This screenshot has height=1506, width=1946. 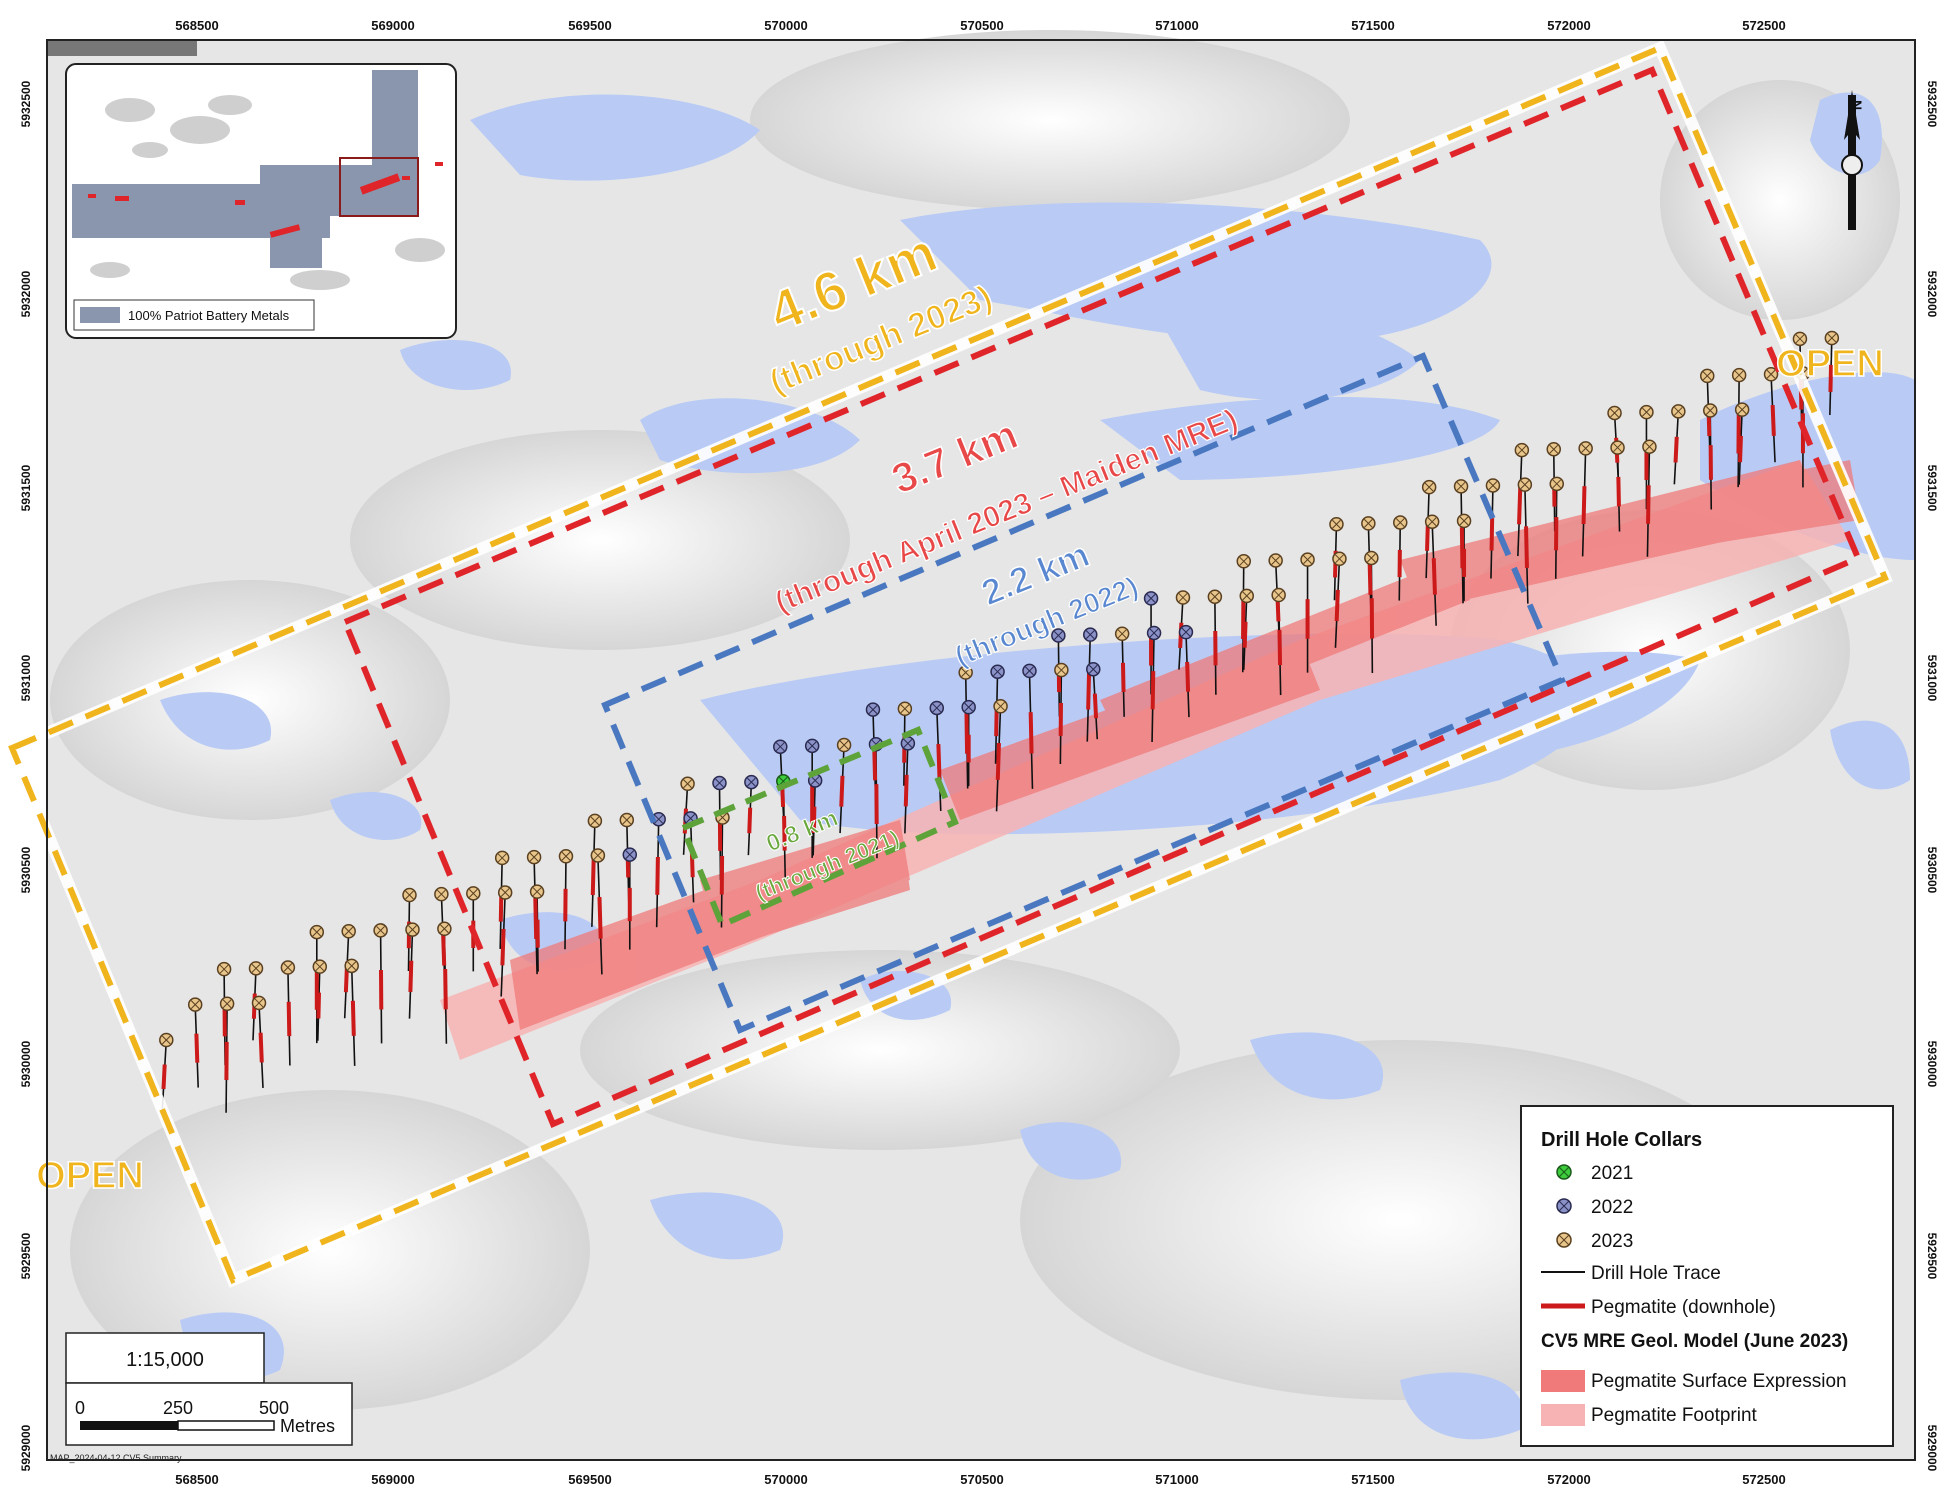 What do you see at coordinates (1932, 488) in the screenshot?
I see `y-tick-right: 5931500` at bounding box center [1932, 488].